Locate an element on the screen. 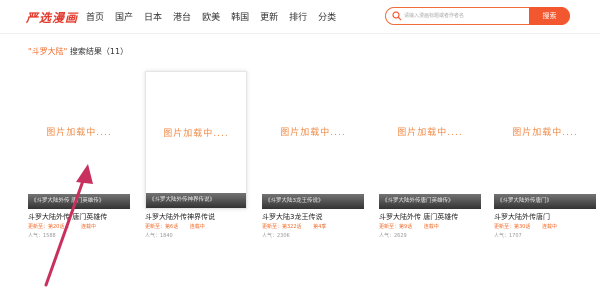  comic-meta: 更新至：第30话 连载中 is located at coordinates (525, 226).